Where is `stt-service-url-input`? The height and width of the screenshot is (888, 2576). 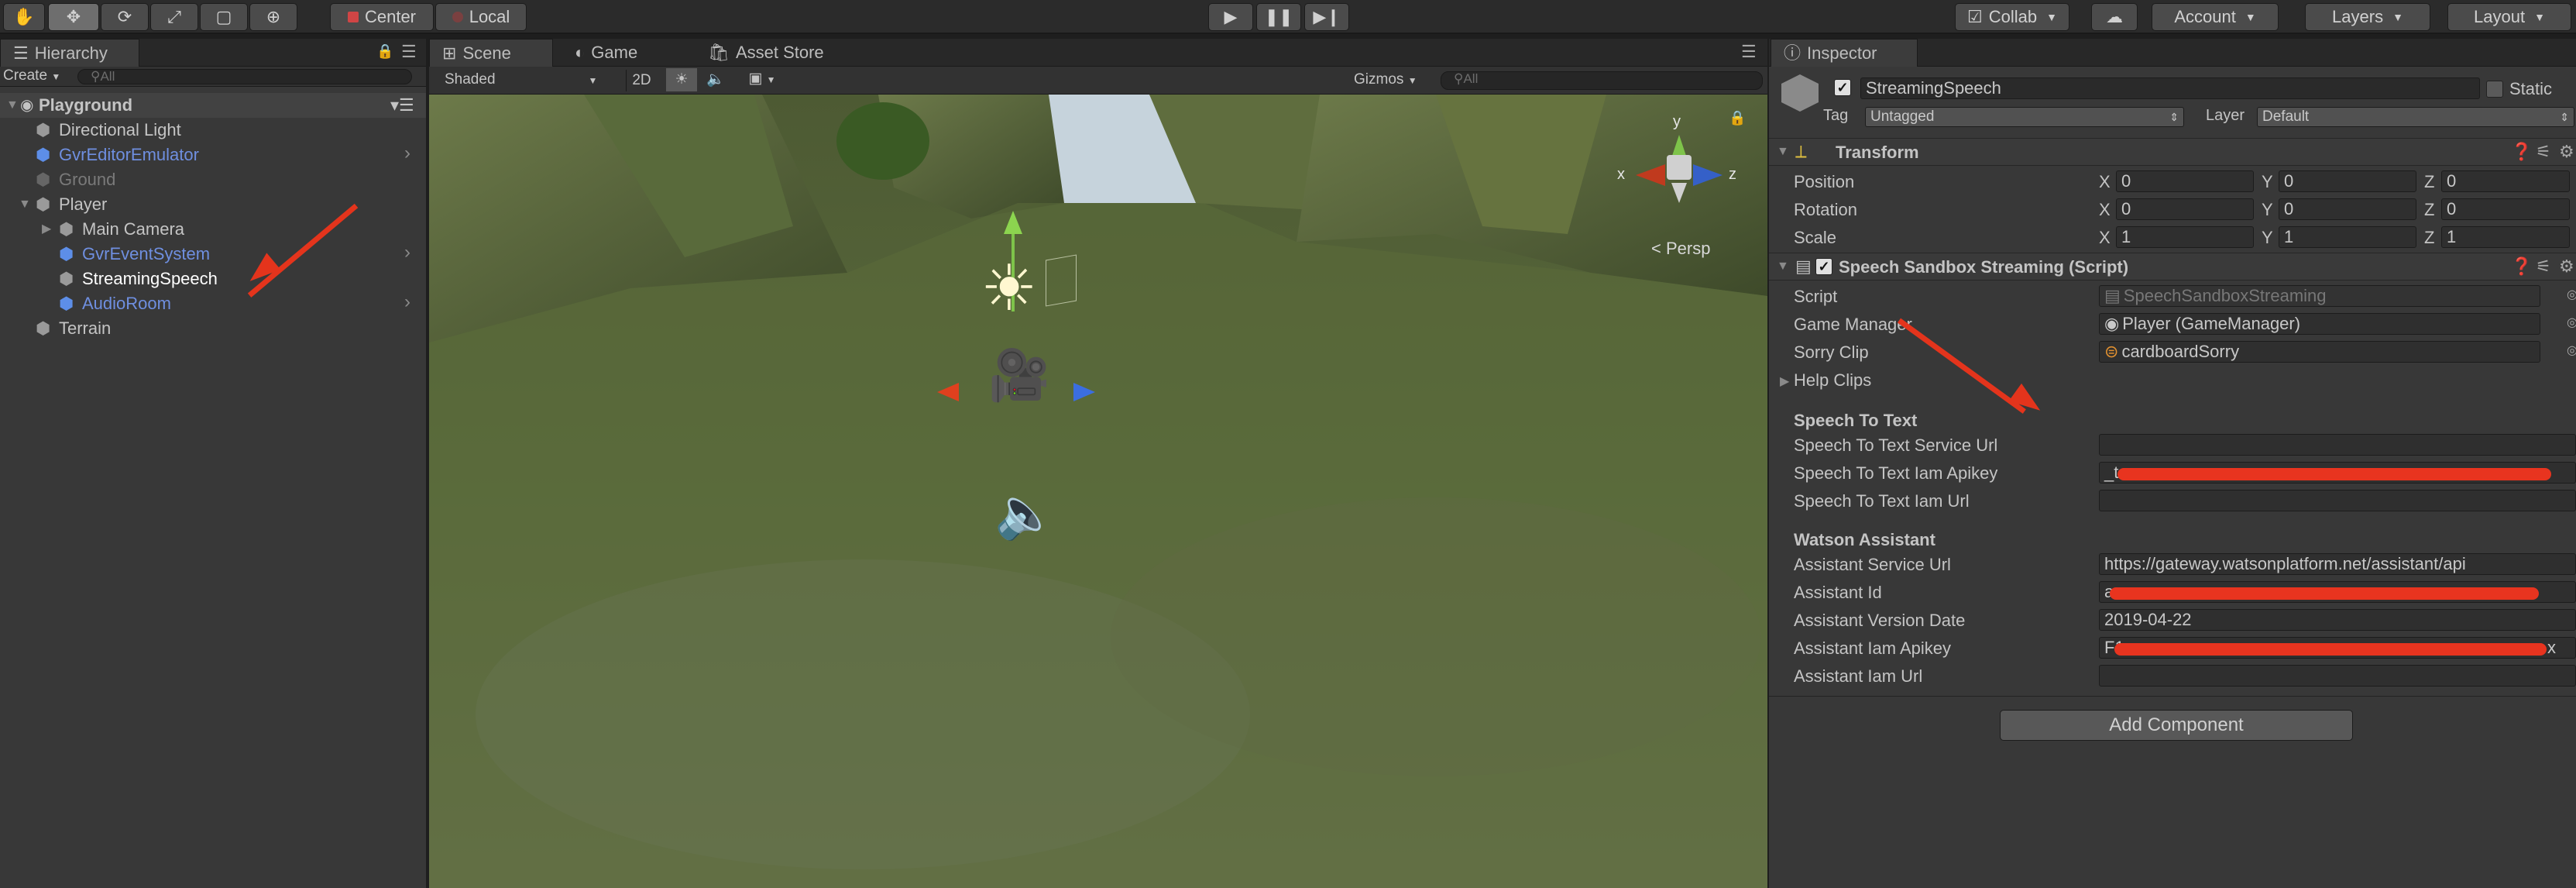
stt-service-url-input is located at coordinates (2337, 445).